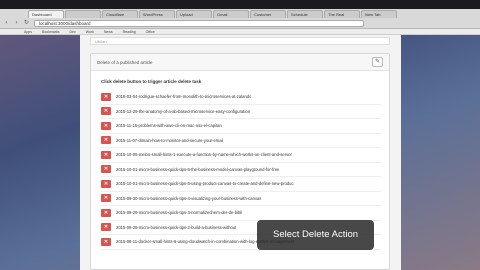  Describe the element at coordinates (46, 14) in the screenshot. I see `tab: Dashboard` at that location.